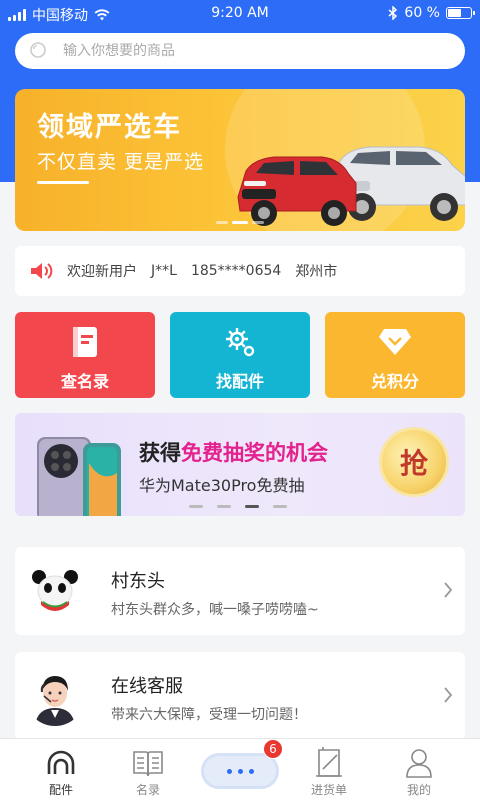 Image resolution: width=480 pixels, height=800 pixels. Describe the element at coordinates (109, 127) in the screenshot. I see `banner-title: 领域严选车` at that location.